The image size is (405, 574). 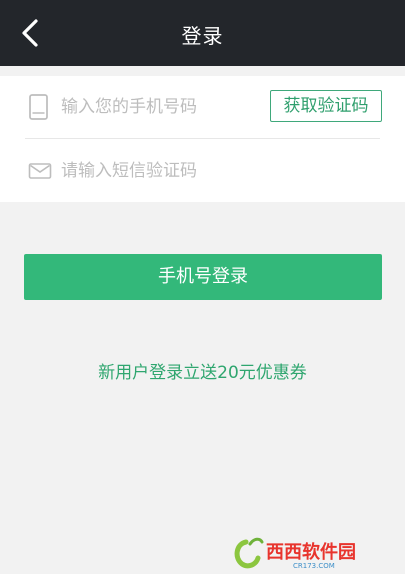 I want to click on get-code-button: 获取验证码, so click(x=326, y=106).